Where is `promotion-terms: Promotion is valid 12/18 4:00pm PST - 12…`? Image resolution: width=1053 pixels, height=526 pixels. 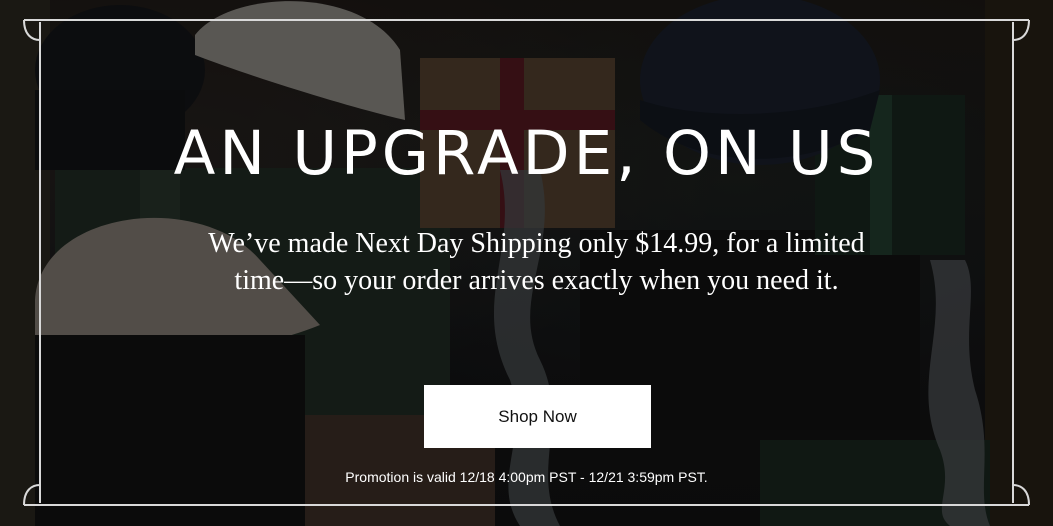
promotion-terms: Promotion is valid 12/18 4:00pm PST - 12… is located at coordinates (526, 477).